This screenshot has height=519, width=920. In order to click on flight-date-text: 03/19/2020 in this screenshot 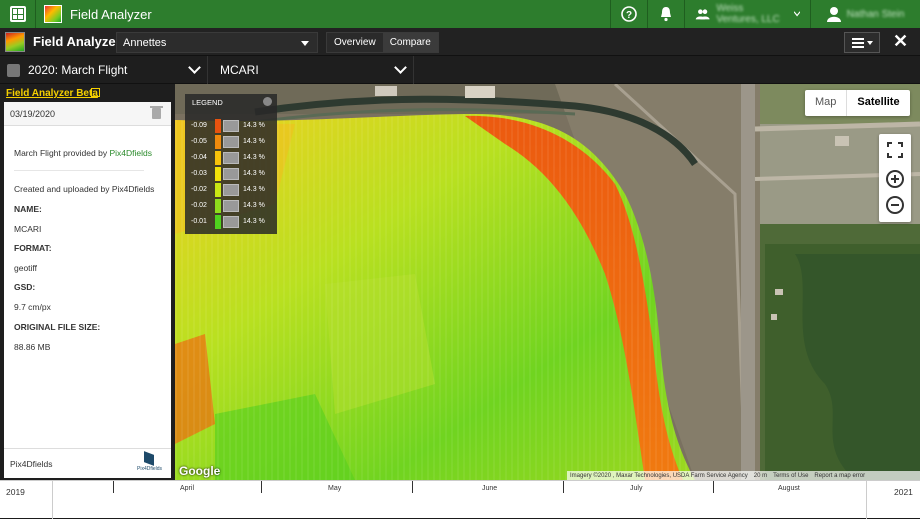, I will do `click(33, 113)`.